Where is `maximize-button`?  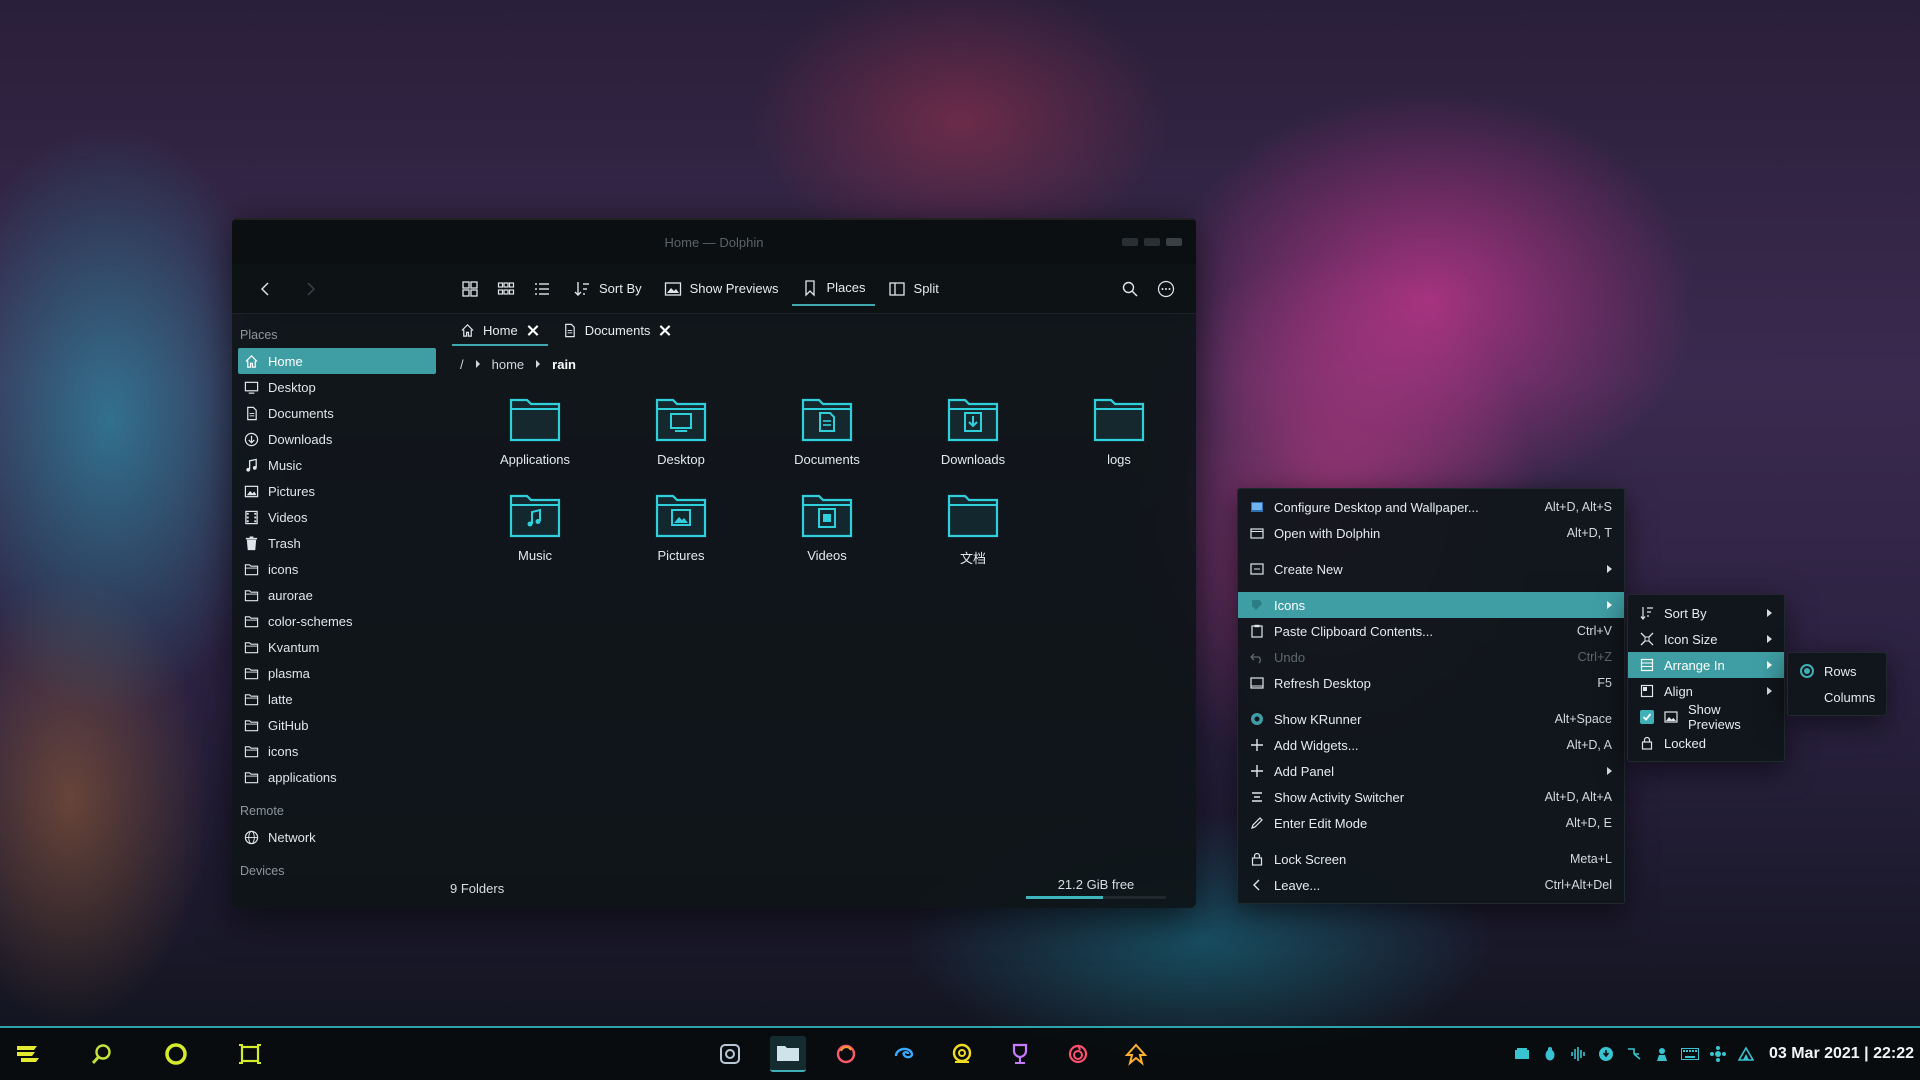 maximize-button is located at coordinates (1152, 242).